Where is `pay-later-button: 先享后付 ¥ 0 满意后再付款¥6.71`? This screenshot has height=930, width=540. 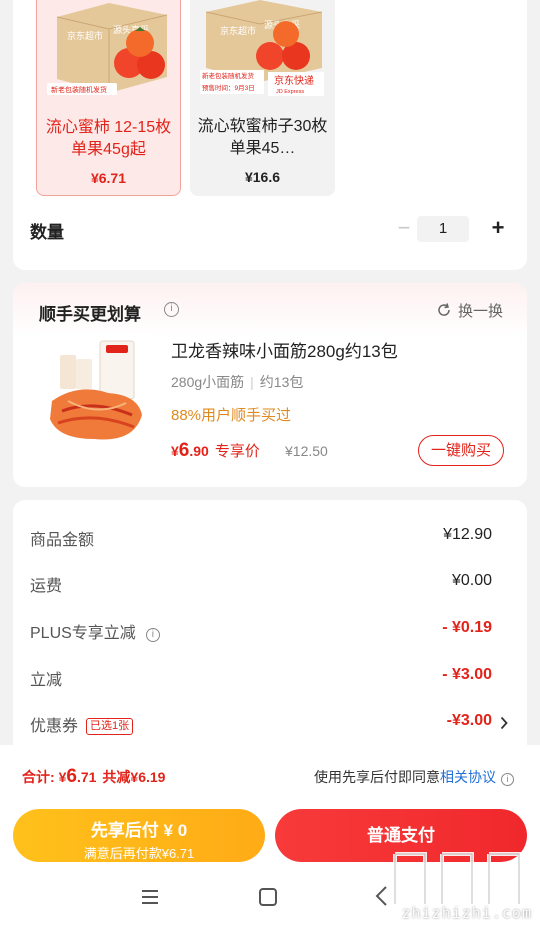 pay-later-button: 先享后付 ¥ 0 满意后再付款¥6.71 is located at coordinates (139, 835).